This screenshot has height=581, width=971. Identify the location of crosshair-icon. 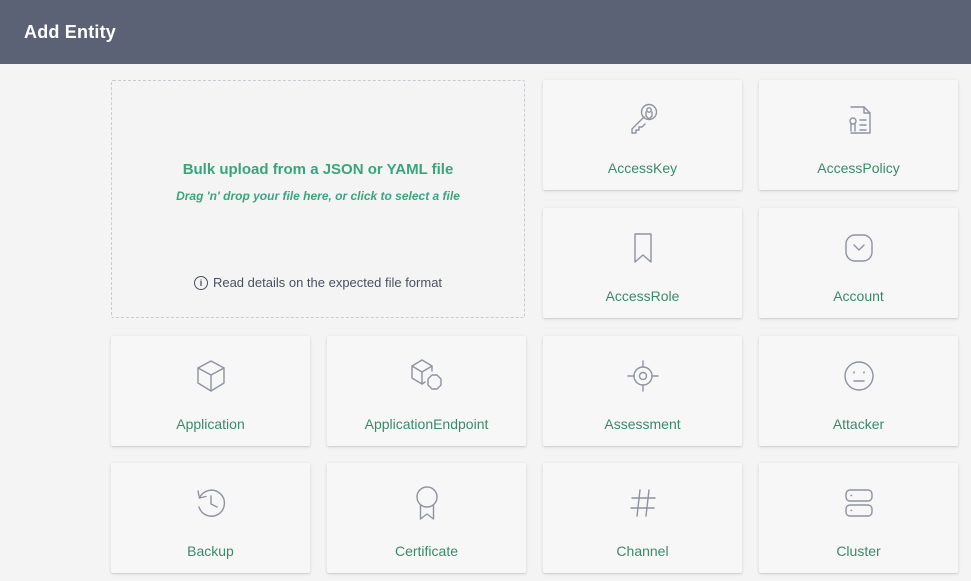
(643, 376).